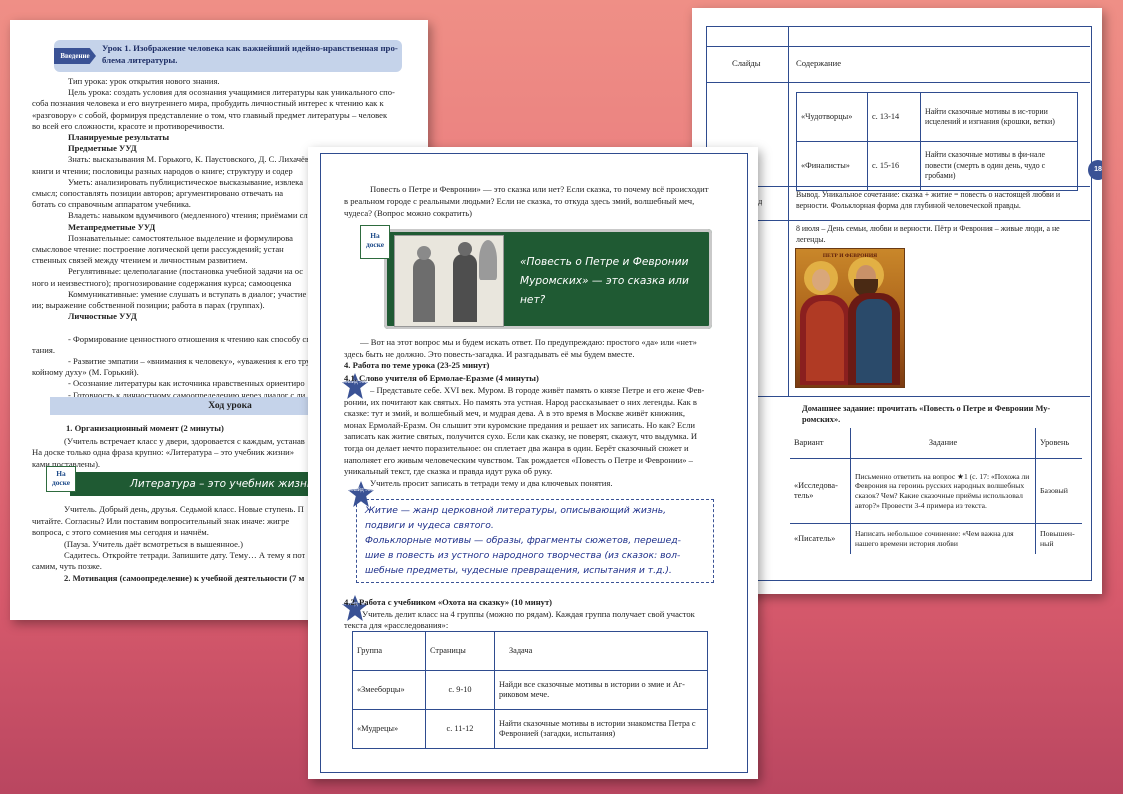  Describe the element at coordinates (429, 525) in the screenshot. I see `notebook-line: подвиги и чудеса святого.` at that location.